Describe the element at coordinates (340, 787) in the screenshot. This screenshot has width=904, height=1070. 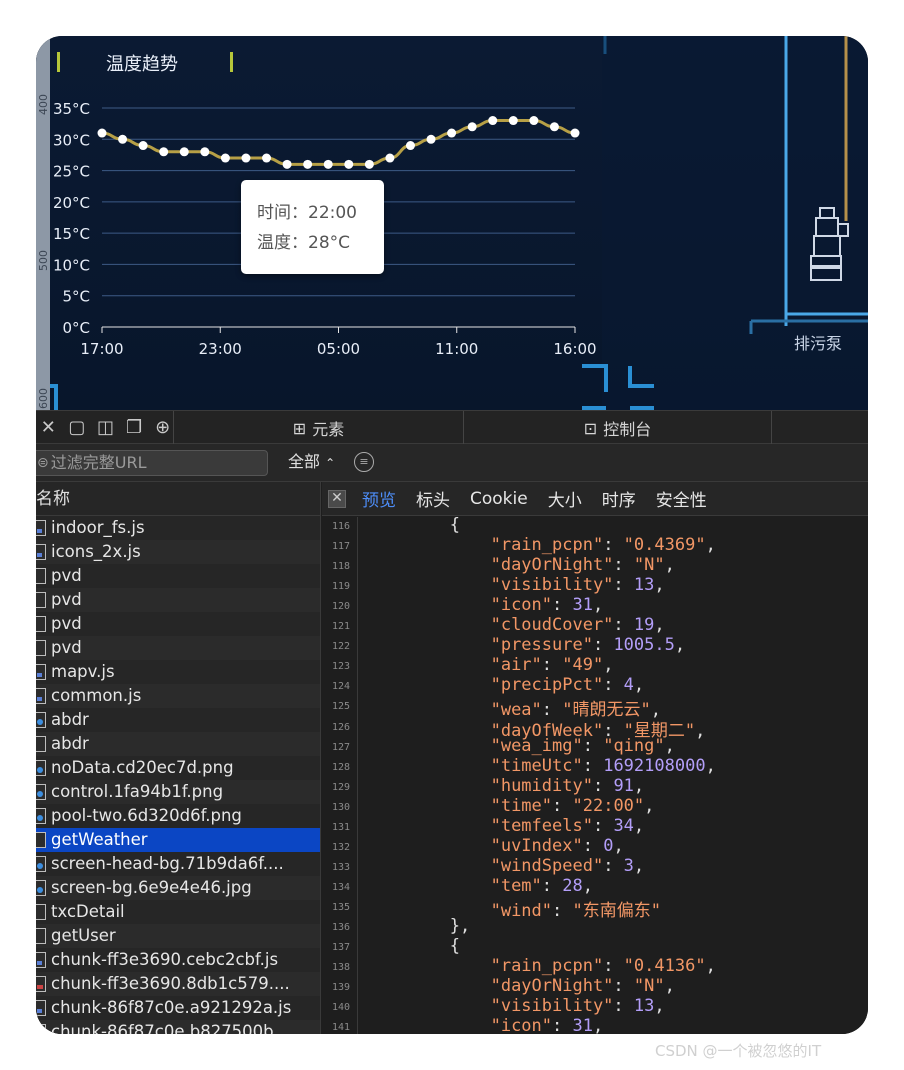
I see `line-number: 129` at that location.